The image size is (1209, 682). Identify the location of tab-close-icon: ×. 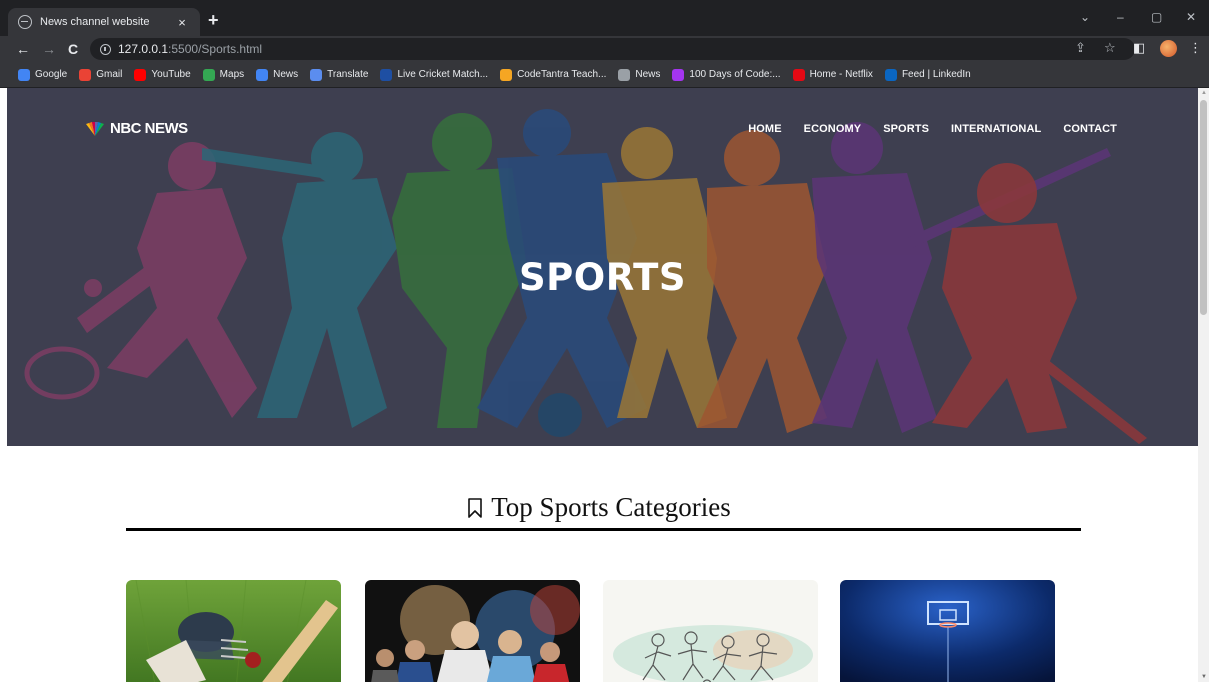
(182, 22).